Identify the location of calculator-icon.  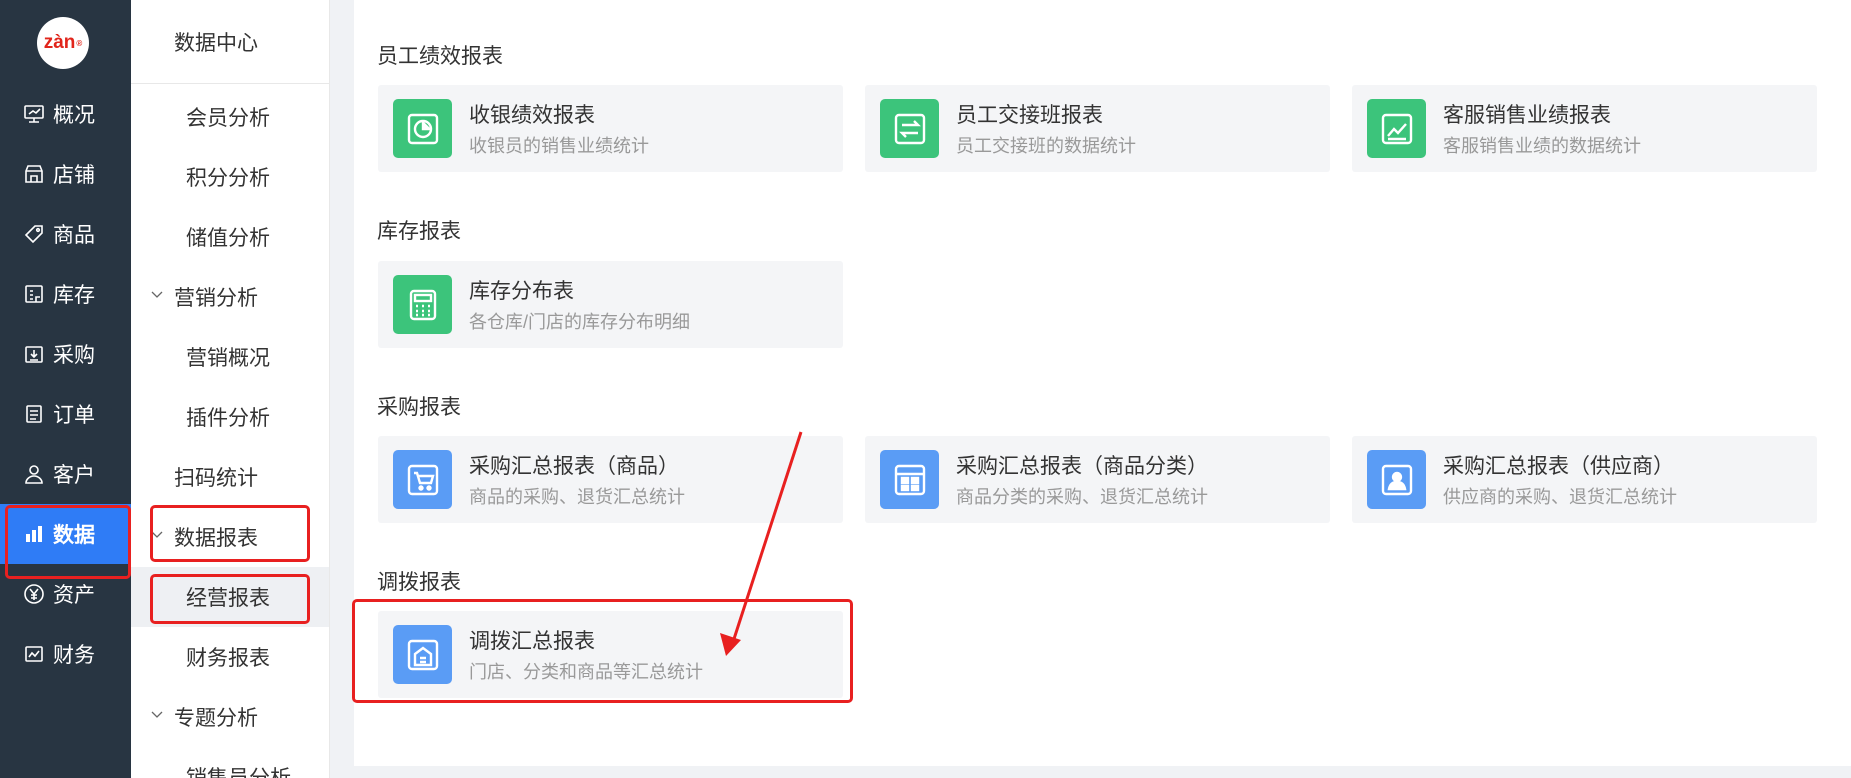
(422, 304).